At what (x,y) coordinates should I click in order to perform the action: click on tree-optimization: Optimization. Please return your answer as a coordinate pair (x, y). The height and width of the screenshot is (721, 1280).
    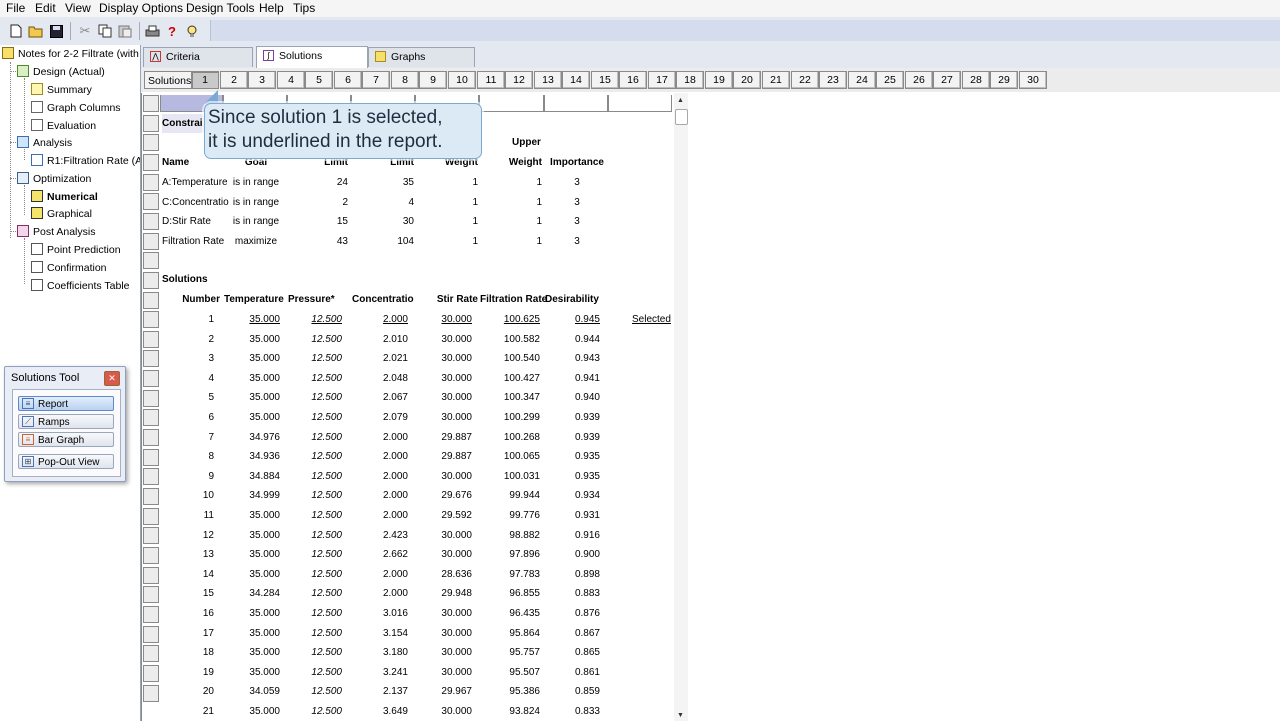
    Looking at the image, I should click on (54, 179).